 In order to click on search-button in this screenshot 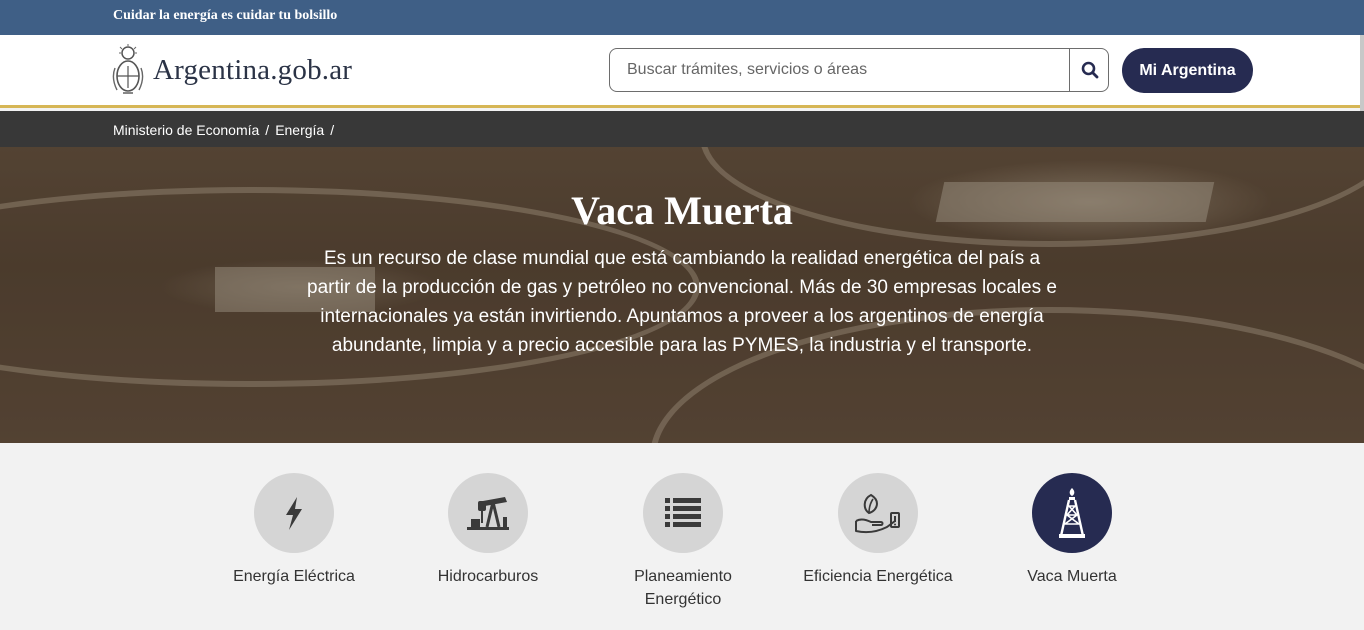, I will do `click(1088, 70)`.